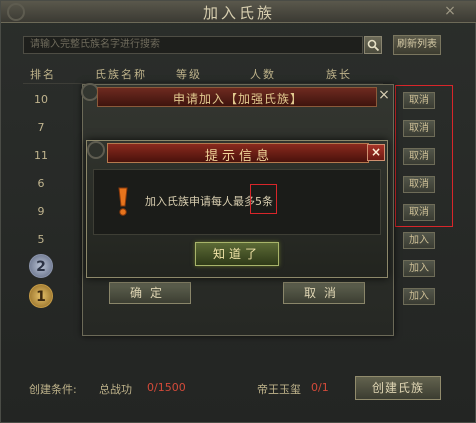 Image resolution: width=476 pixels, height=423 pixels. I want to click on create-condition-label: 创建条件:, so click(53, 389).